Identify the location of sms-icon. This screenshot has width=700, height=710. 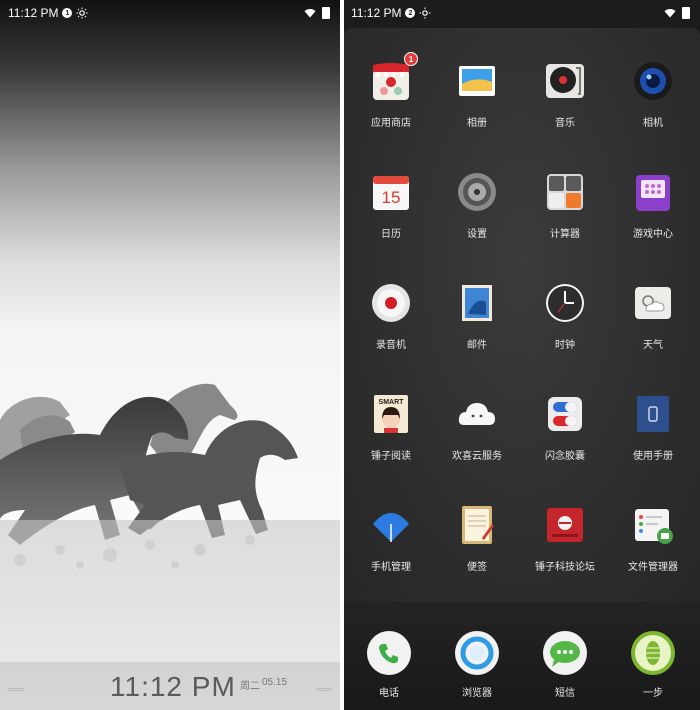
(565, 653).